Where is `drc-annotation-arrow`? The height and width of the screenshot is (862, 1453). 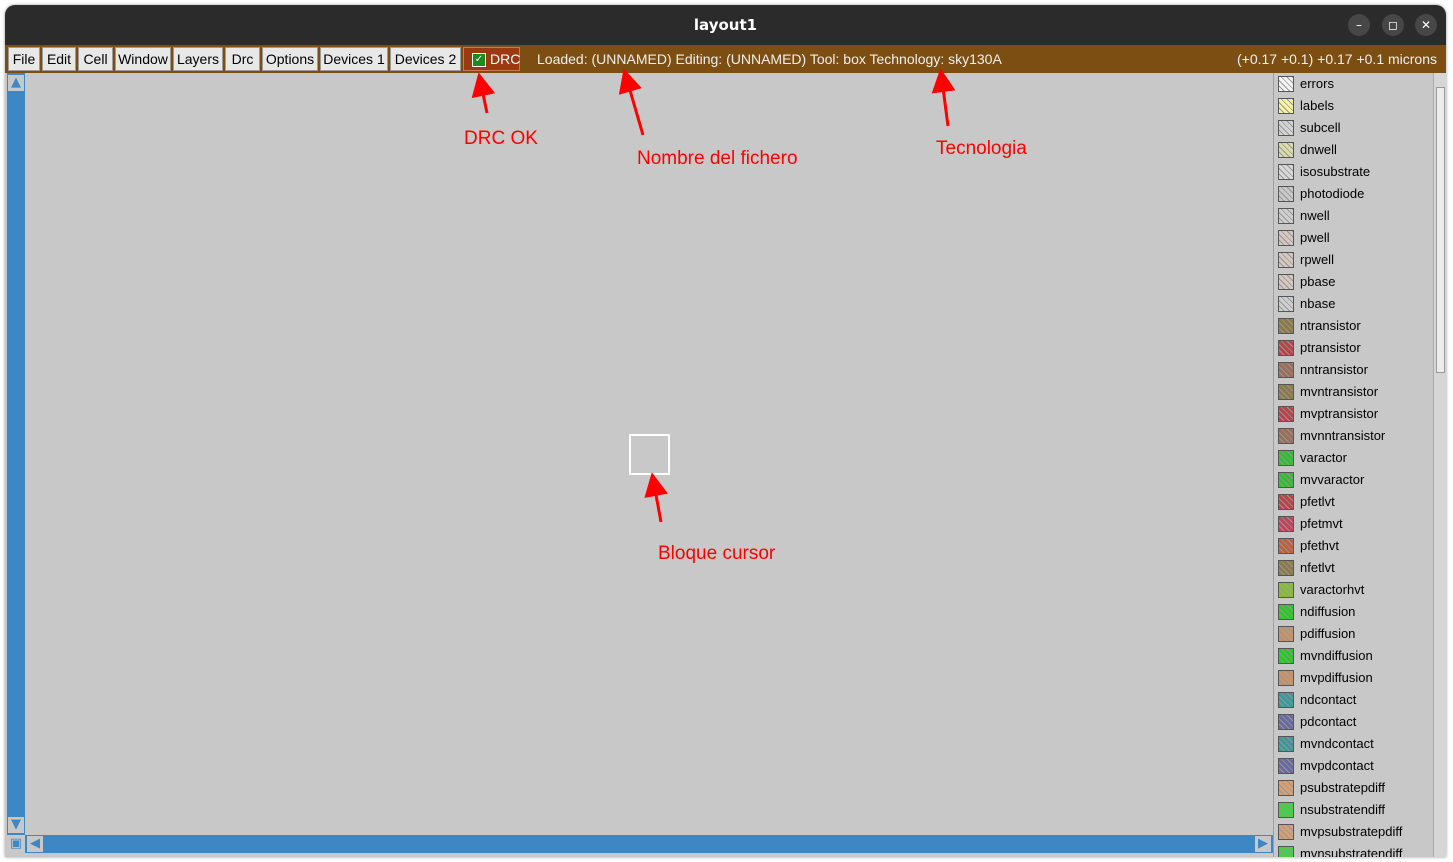 drc-annotation-arrow is located at coordinates (483, 93).